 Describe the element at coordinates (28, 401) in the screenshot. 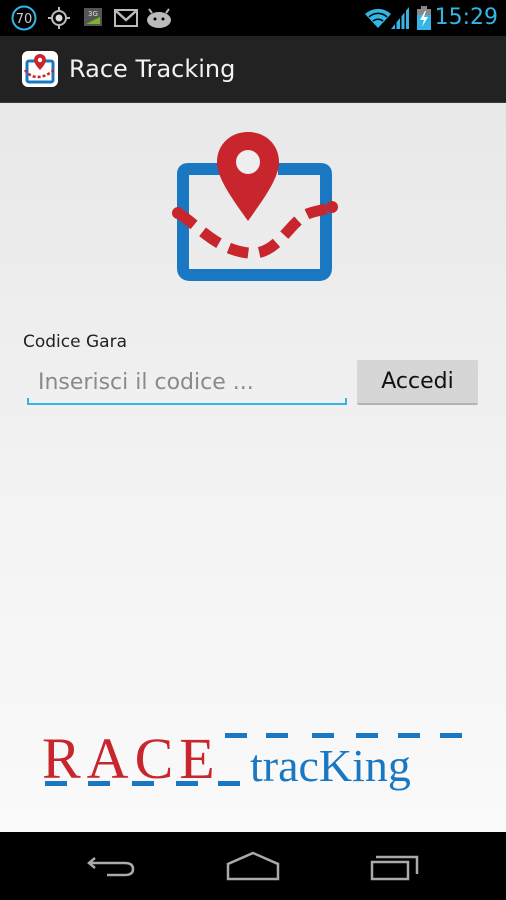

I see `input-underline-left-tick` at that location.